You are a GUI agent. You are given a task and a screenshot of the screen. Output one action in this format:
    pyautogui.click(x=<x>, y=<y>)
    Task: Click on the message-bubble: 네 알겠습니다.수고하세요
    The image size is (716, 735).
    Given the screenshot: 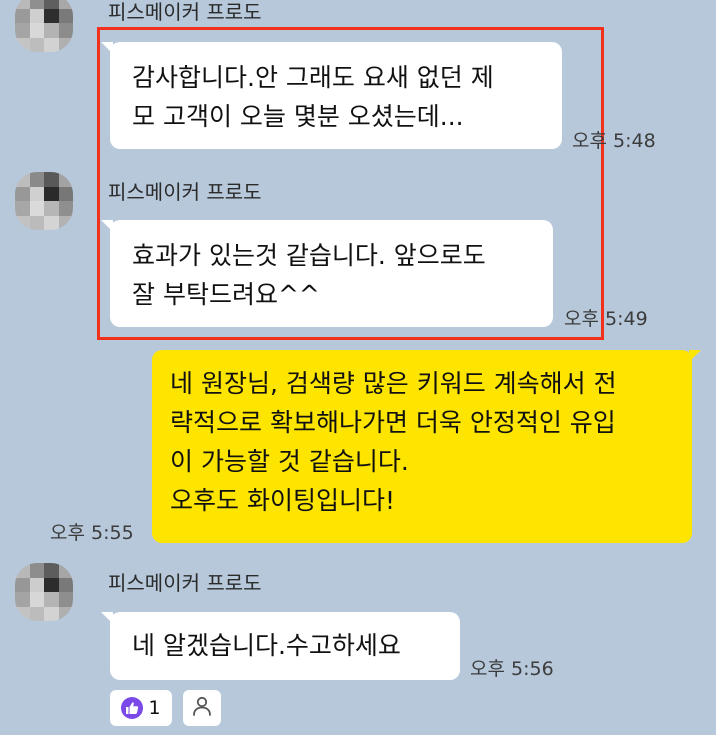 What is the action you would take?
    pyautogui.click(x=280, y=646)
    